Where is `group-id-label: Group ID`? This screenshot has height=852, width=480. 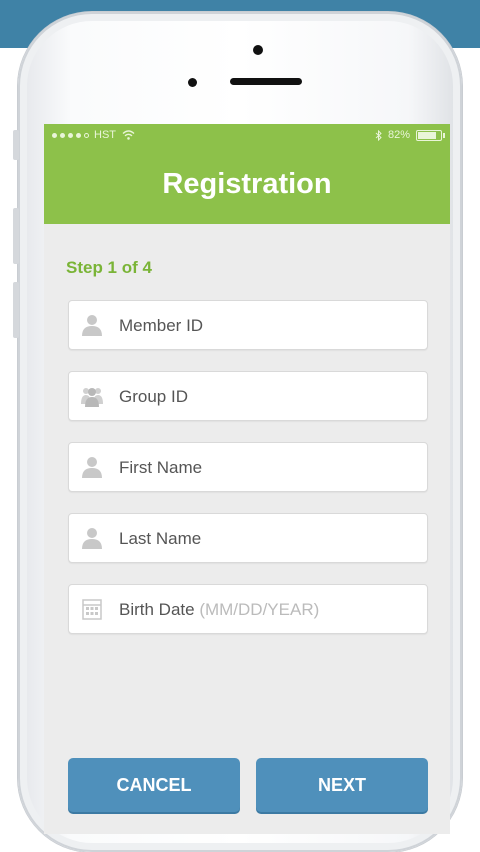
group-id-label: Group ID is located at coordinates (153, 396).